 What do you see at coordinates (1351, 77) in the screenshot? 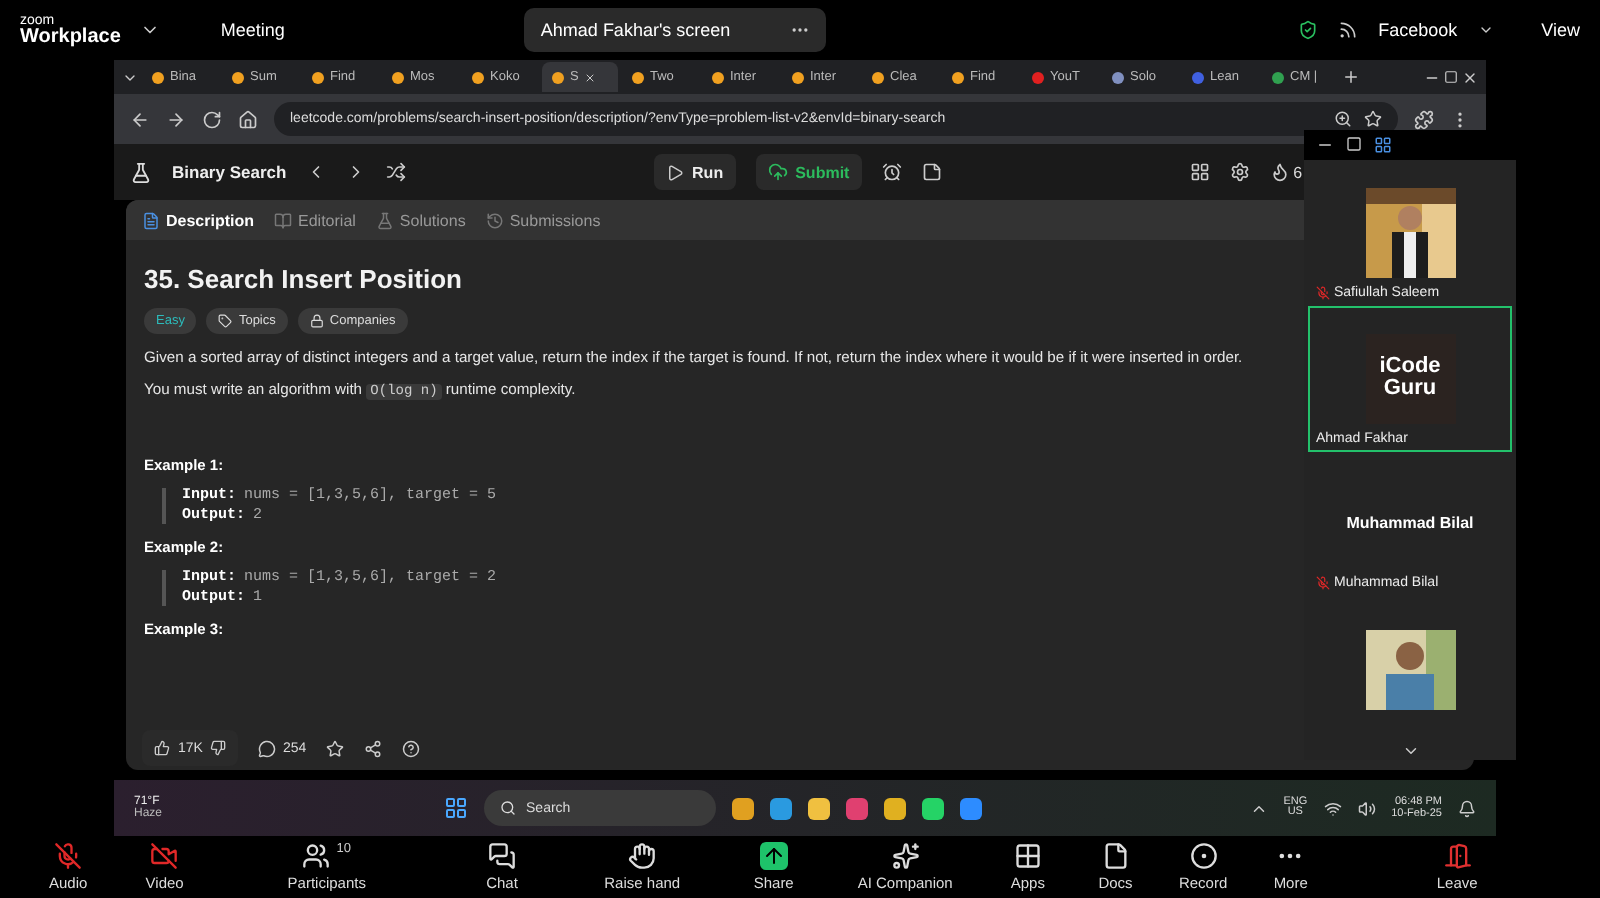
I see `new-tab-icon` at bounding box center [1351, 77].